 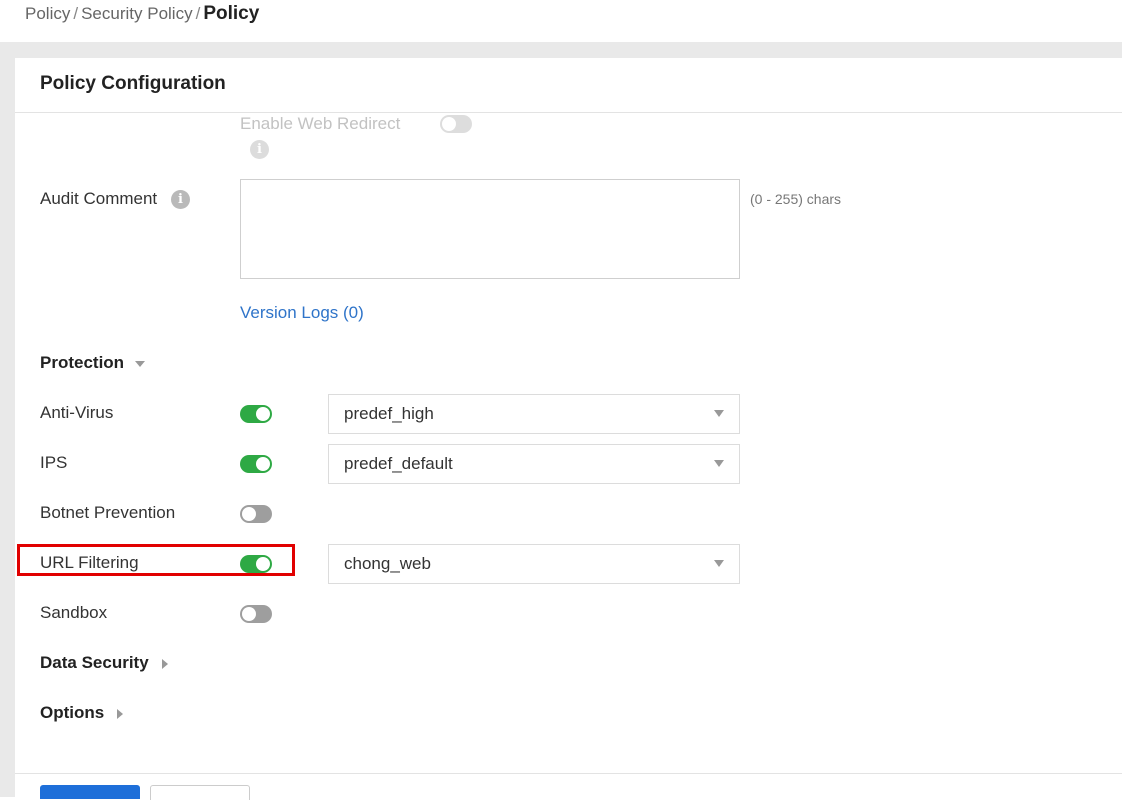 What do you see at coordinates (568, 773) in the screenshot?
I see `footer-divider` at bounding box center [568, 773].